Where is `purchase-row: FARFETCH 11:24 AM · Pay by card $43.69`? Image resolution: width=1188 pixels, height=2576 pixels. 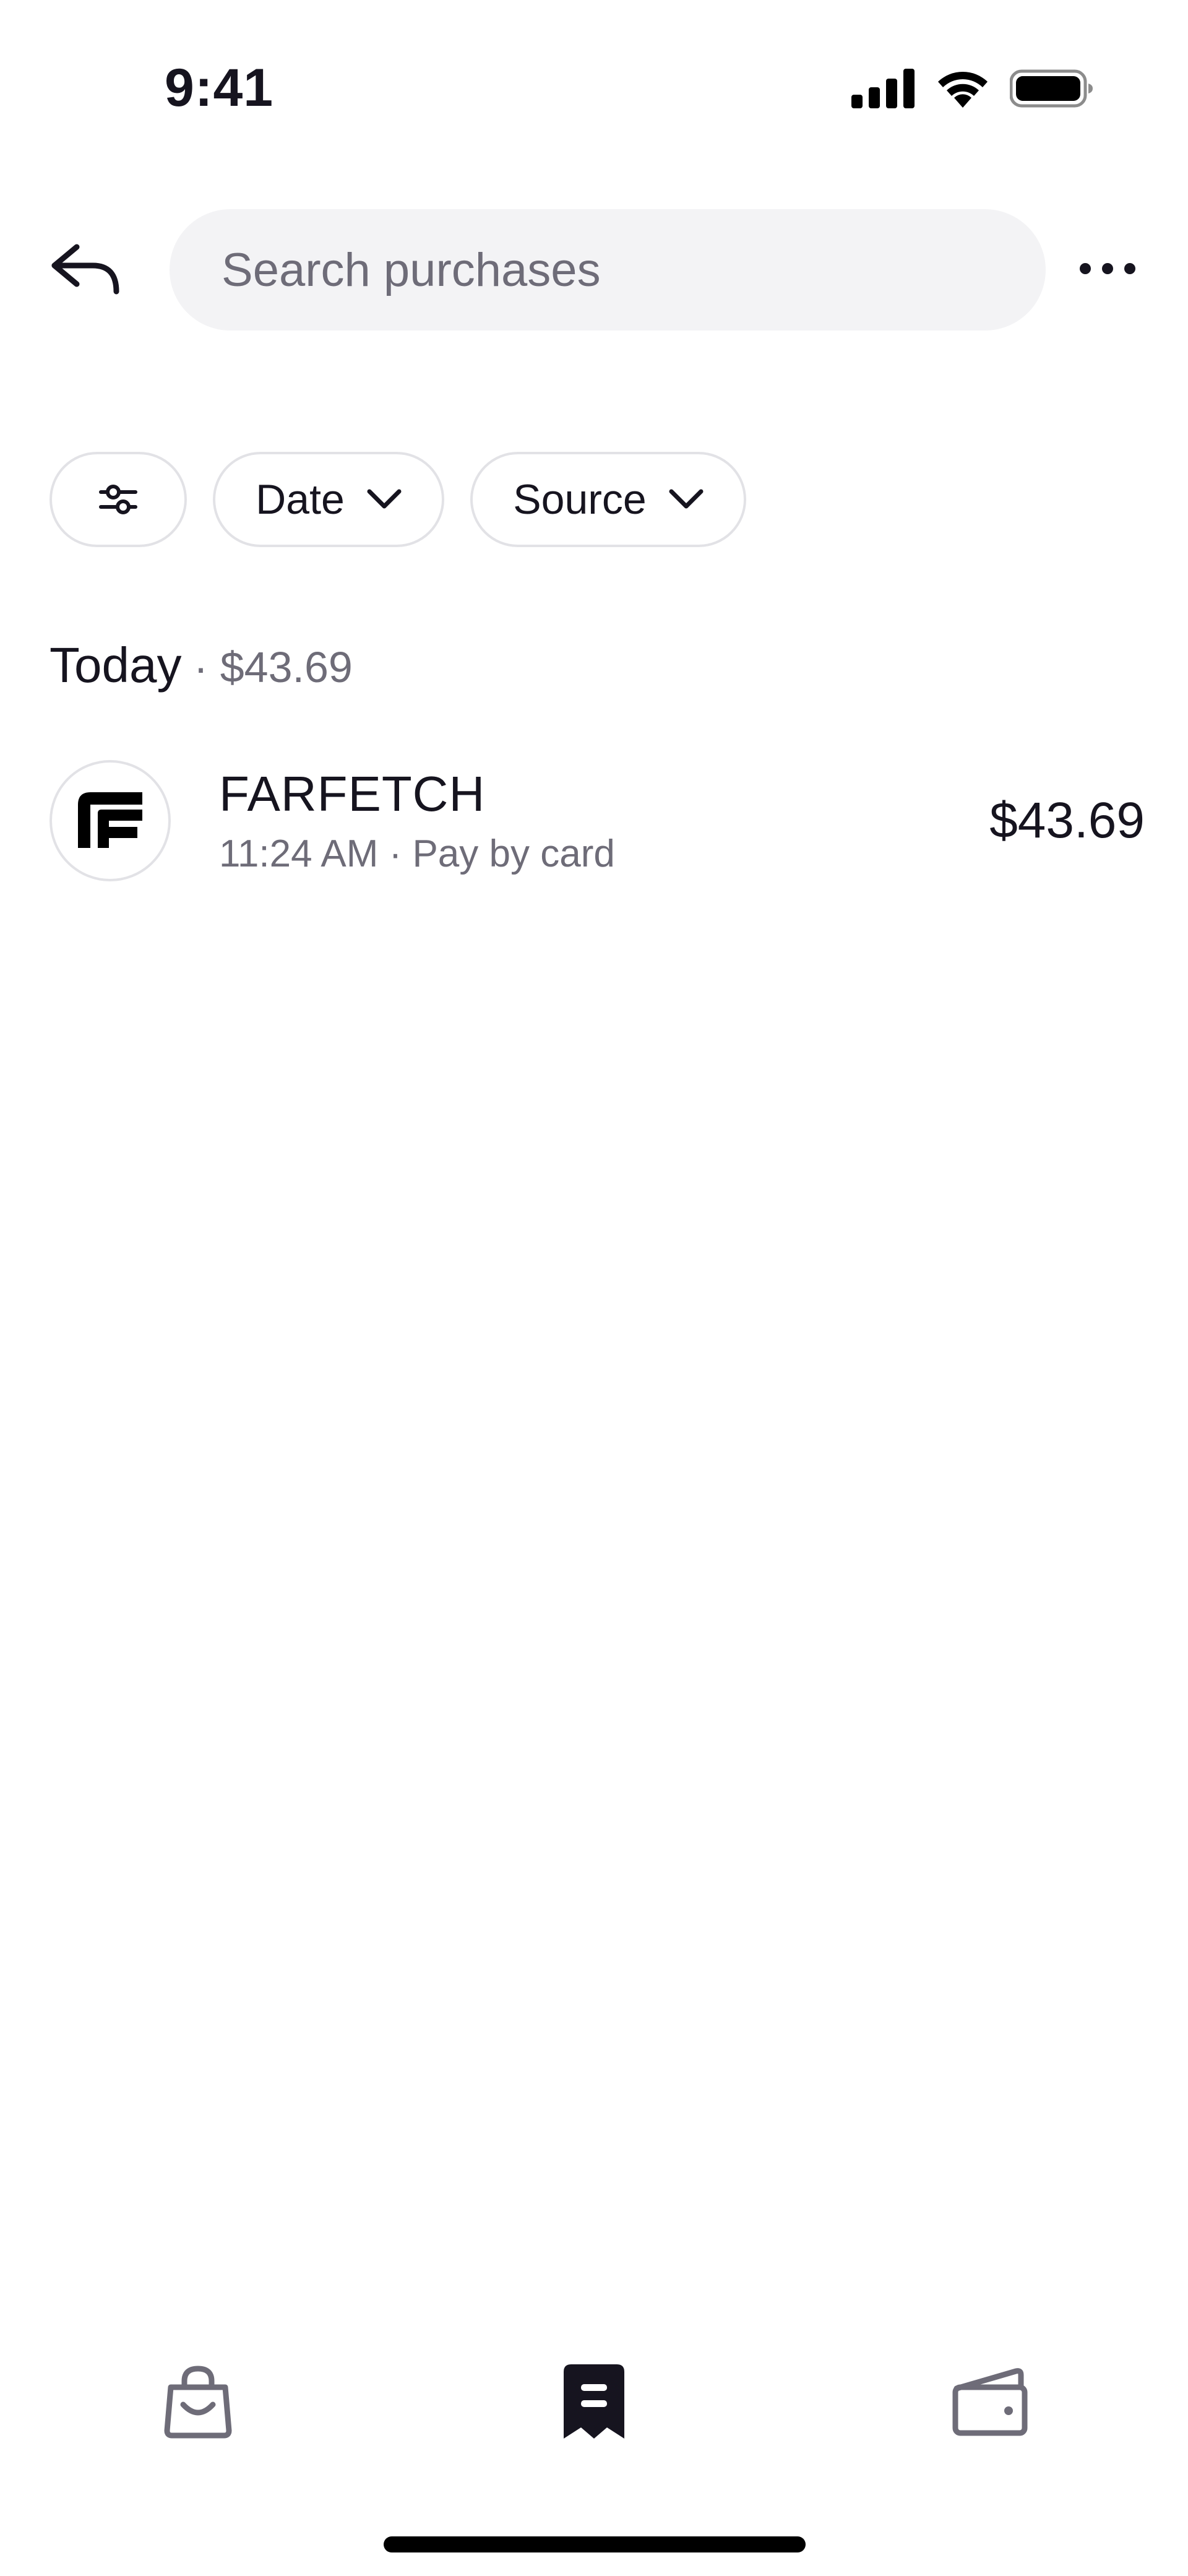 purchase-row: FARFETCH 11:24 AM · Pay by card $43.69 is located at coordinates (597, 820).